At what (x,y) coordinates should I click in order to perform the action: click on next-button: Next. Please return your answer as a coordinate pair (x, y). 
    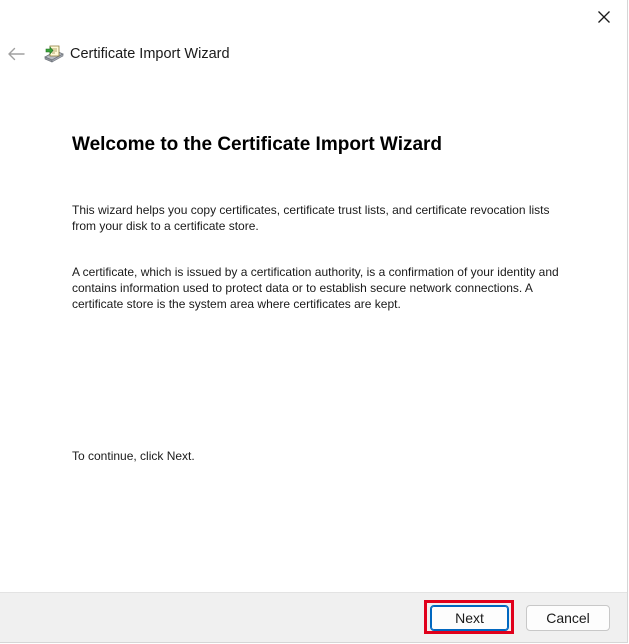
    Looking at the image, I should click on (469, 618).